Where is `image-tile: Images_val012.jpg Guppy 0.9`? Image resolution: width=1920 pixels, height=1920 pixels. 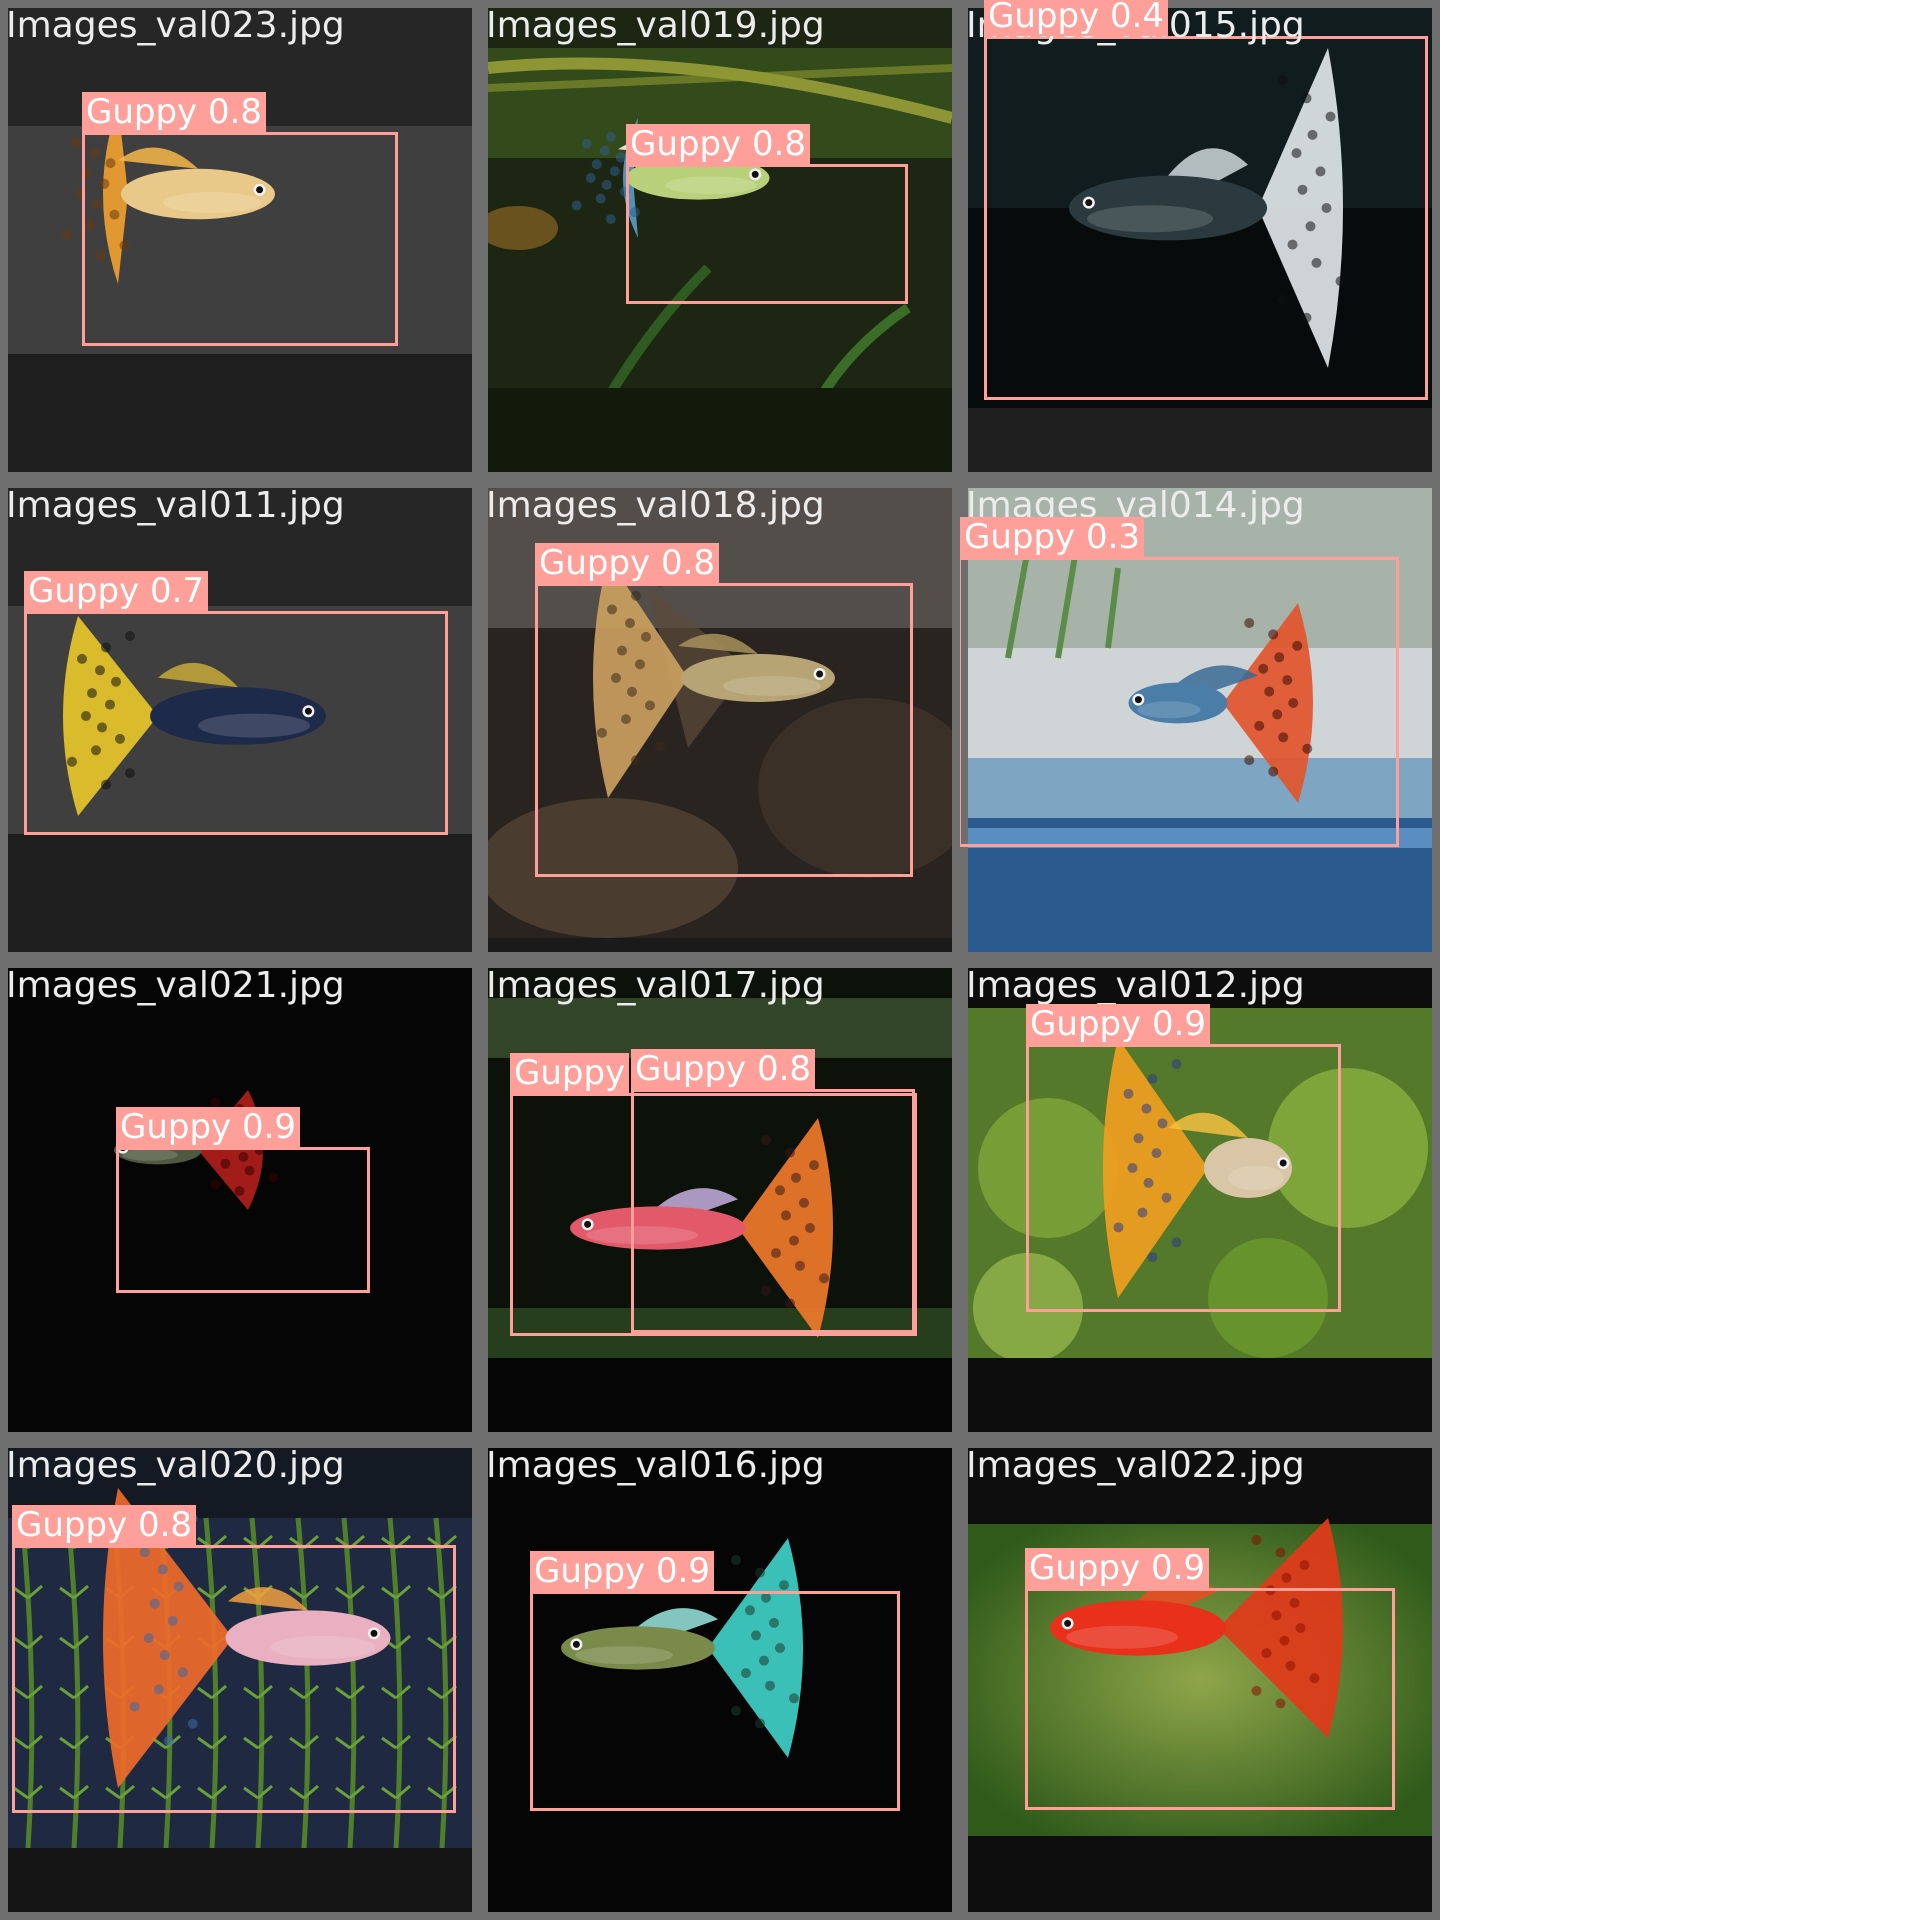 image-tile: Images_val012.jpg Guppy 0.9 is located at coordinates (1200, 1200).